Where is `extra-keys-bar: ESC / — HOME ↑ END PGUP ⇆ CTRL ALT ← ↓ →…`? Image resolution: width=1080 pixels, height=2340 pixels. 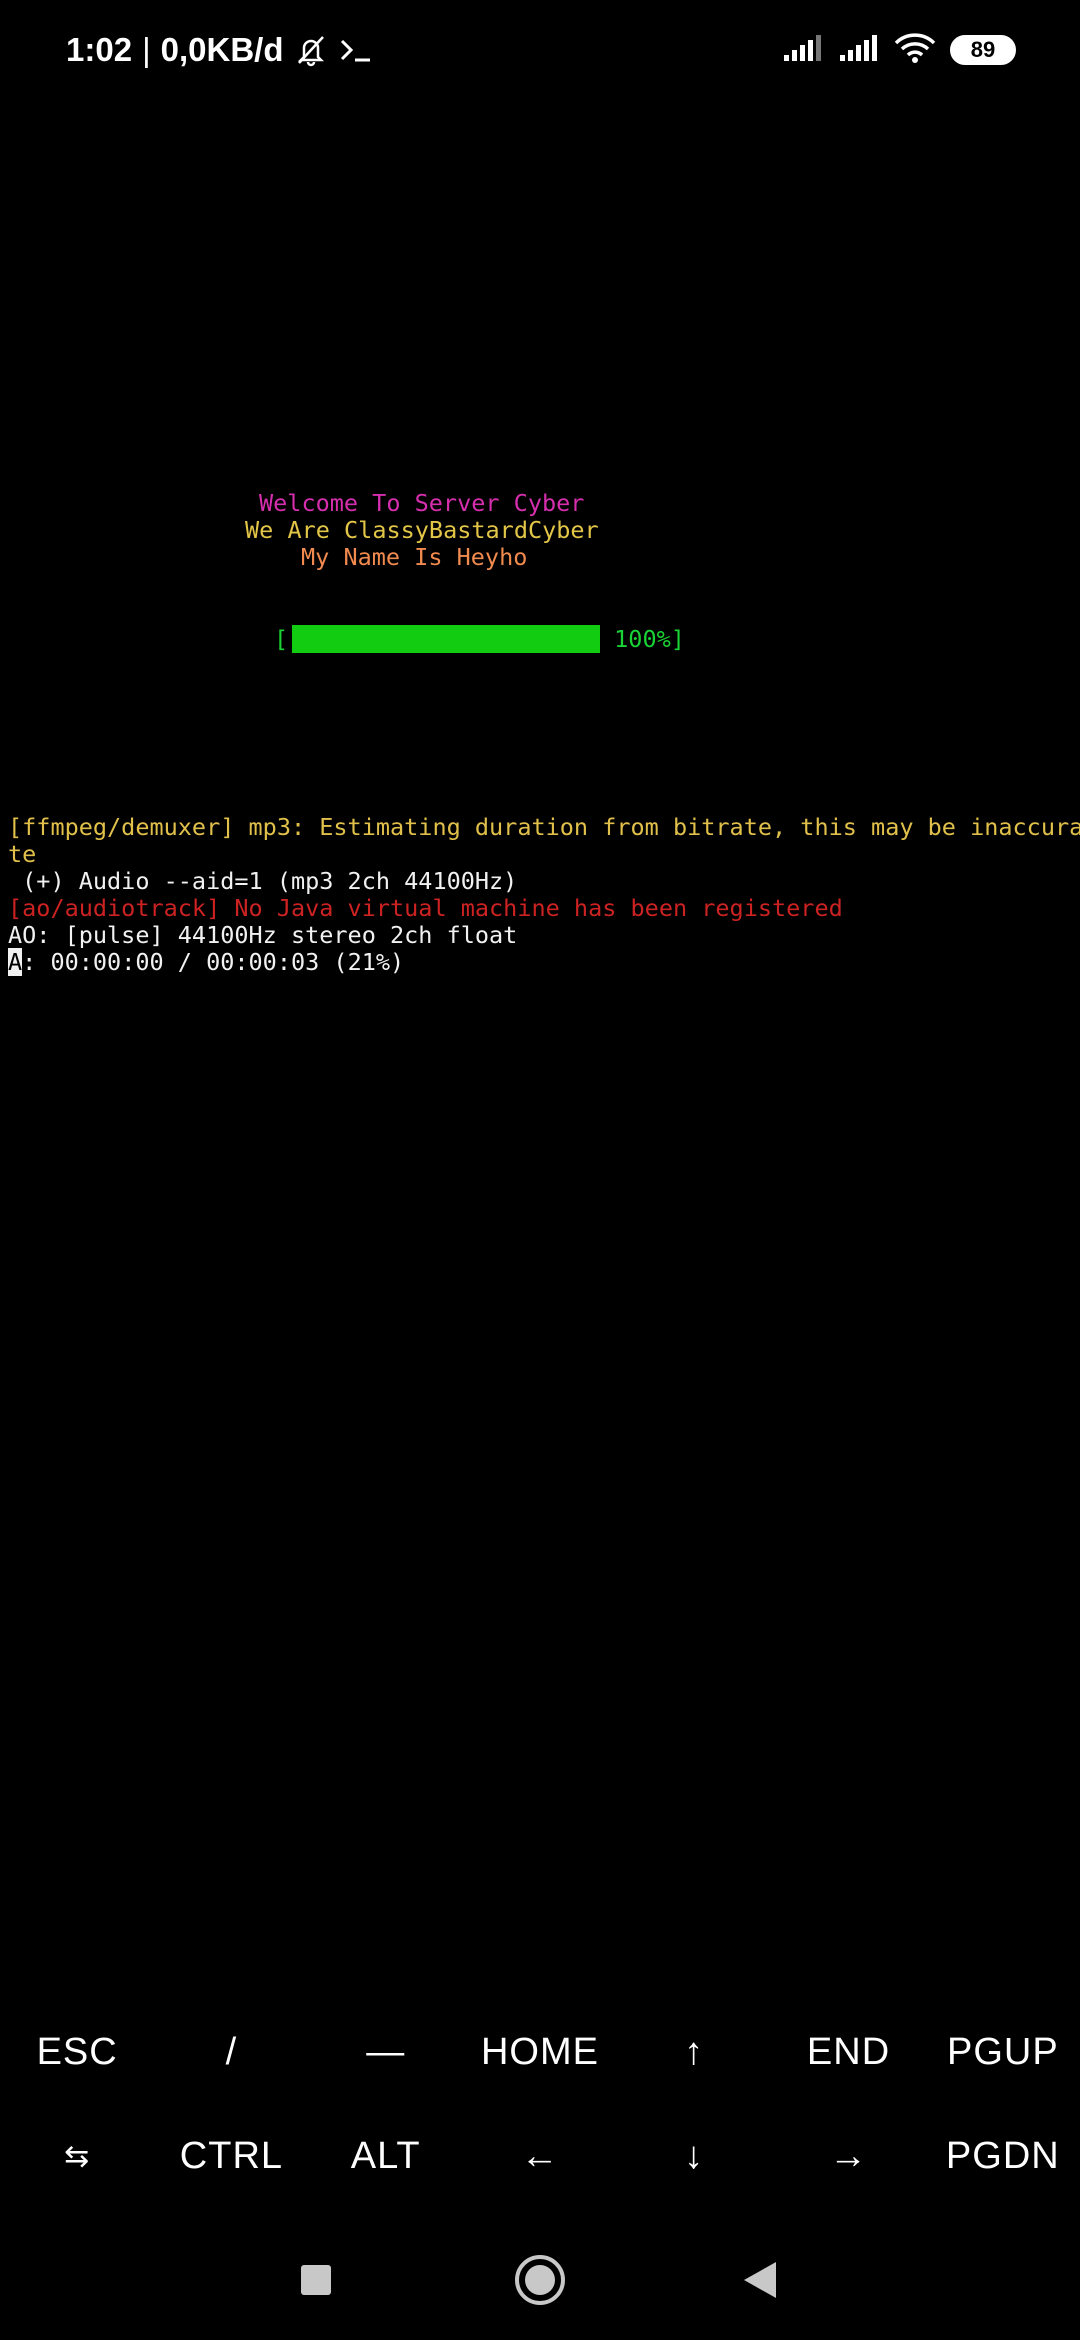
extra-keys-bar: ESC / — HOME ↑ END PGUP ⇆ CTRL ALT ← ↓ →… is located at coordinates (540, 2105).